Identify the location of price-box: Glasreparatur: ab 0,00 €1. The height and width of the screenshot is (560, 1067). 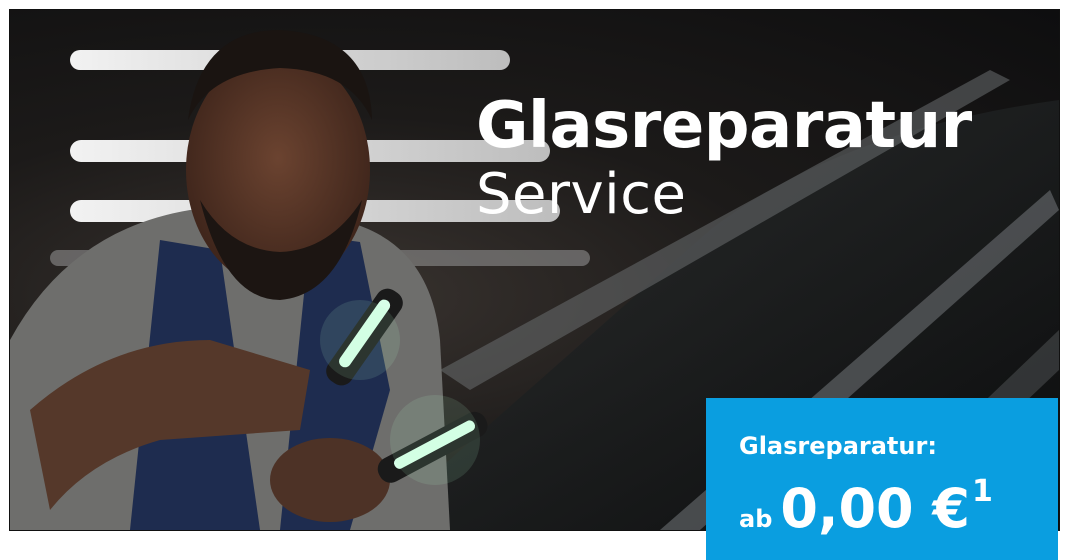
(882, 479).